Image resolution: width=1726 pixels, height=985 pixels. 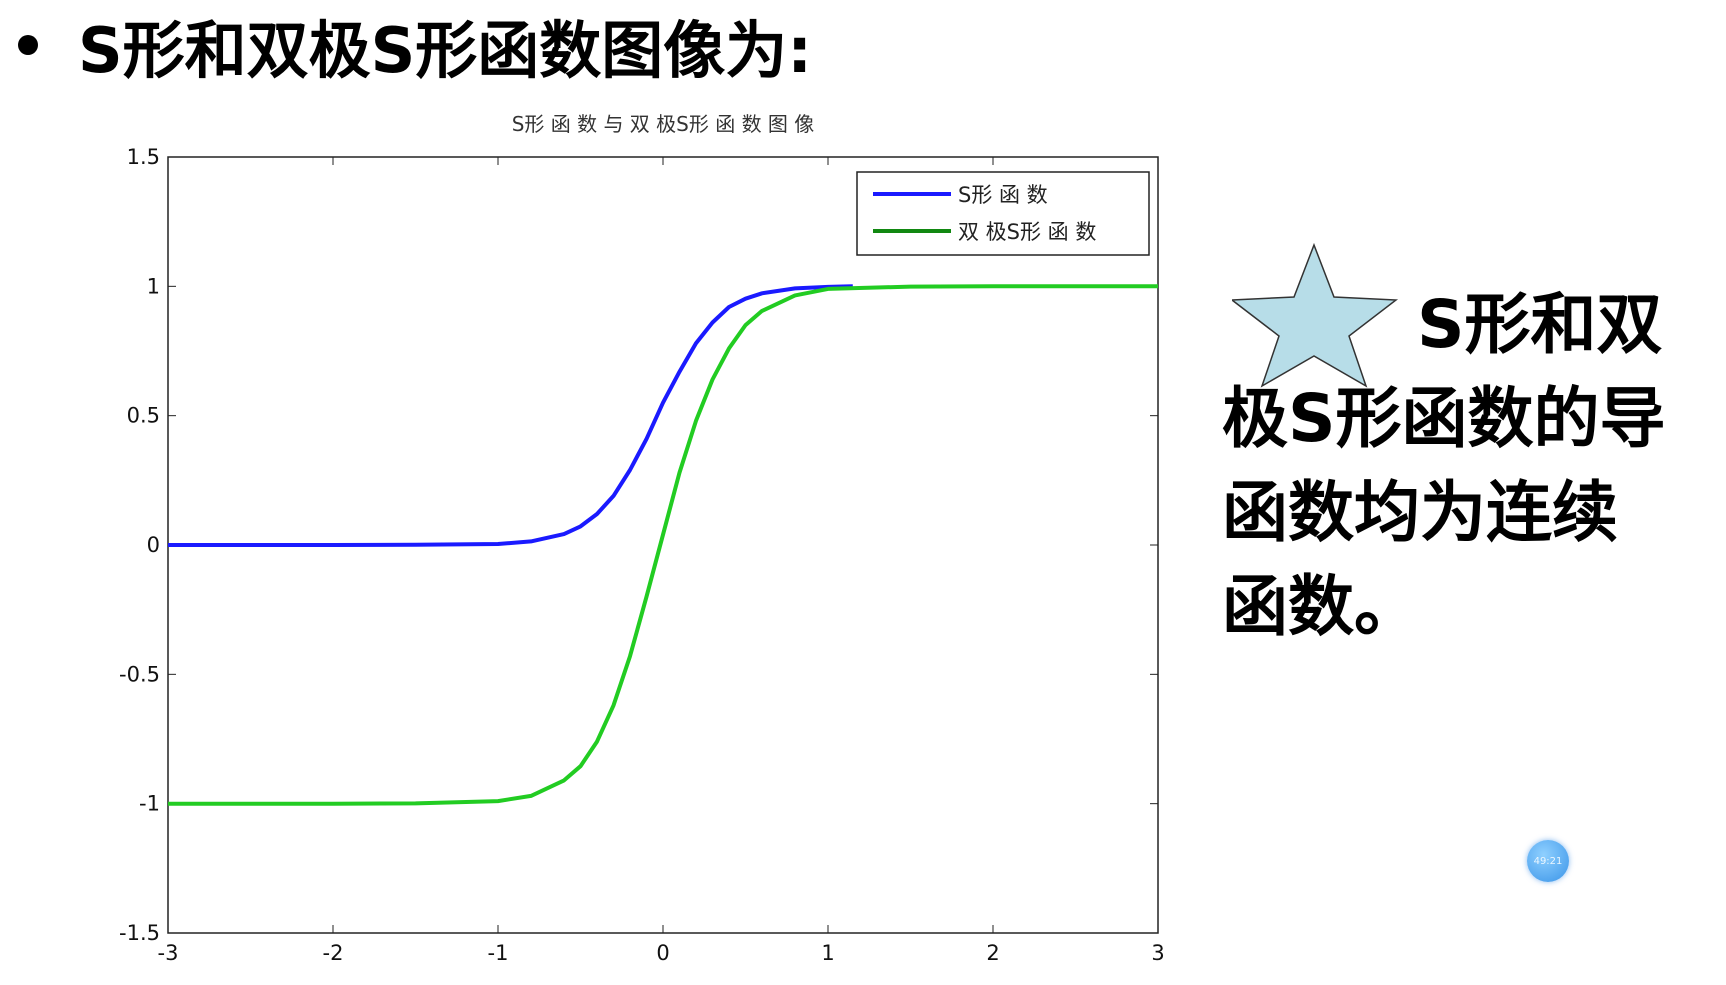 What do you see at coordinates (139, 674) in the screenshot?
I see `y-tick-label-2: -0.5` at bounding box center [139, 674].